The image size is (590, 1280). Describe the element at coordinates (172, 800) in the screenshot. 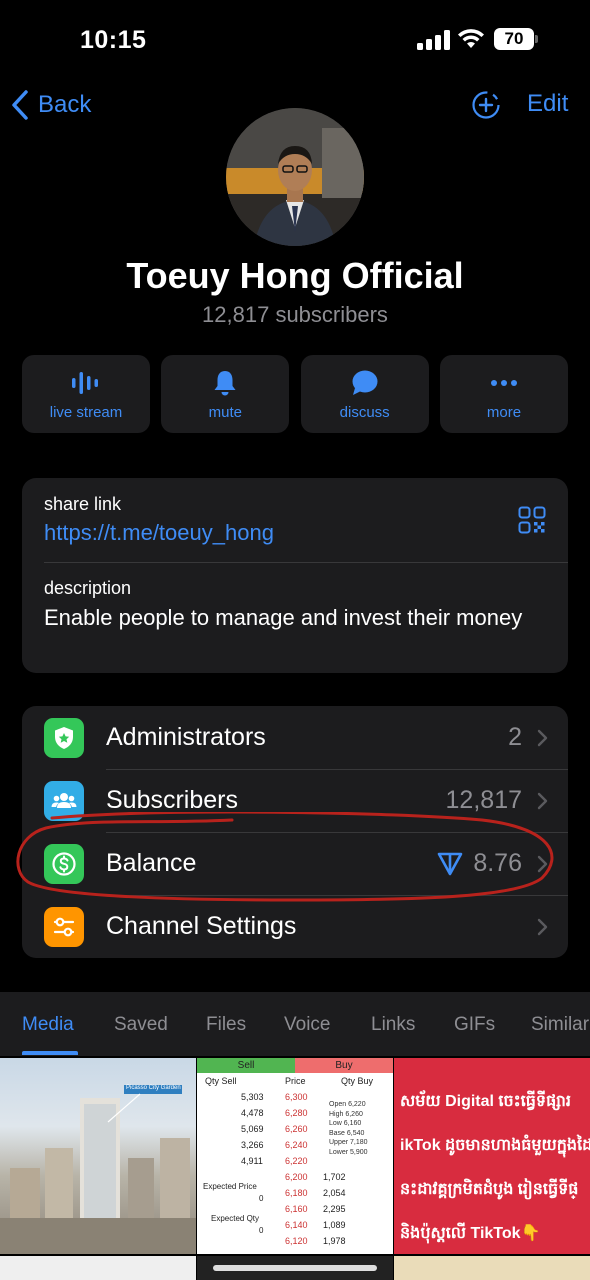

I see `subscribers-label: Subscribers` at that location.